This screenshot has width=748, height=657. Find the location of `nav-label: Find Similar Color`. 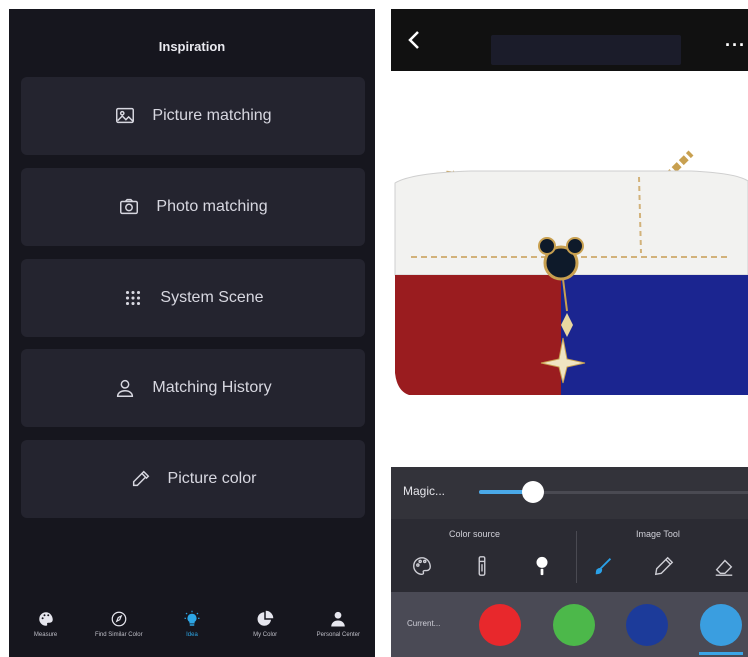

nav-label: Find Similar Color is located at coordinates (118, 635).